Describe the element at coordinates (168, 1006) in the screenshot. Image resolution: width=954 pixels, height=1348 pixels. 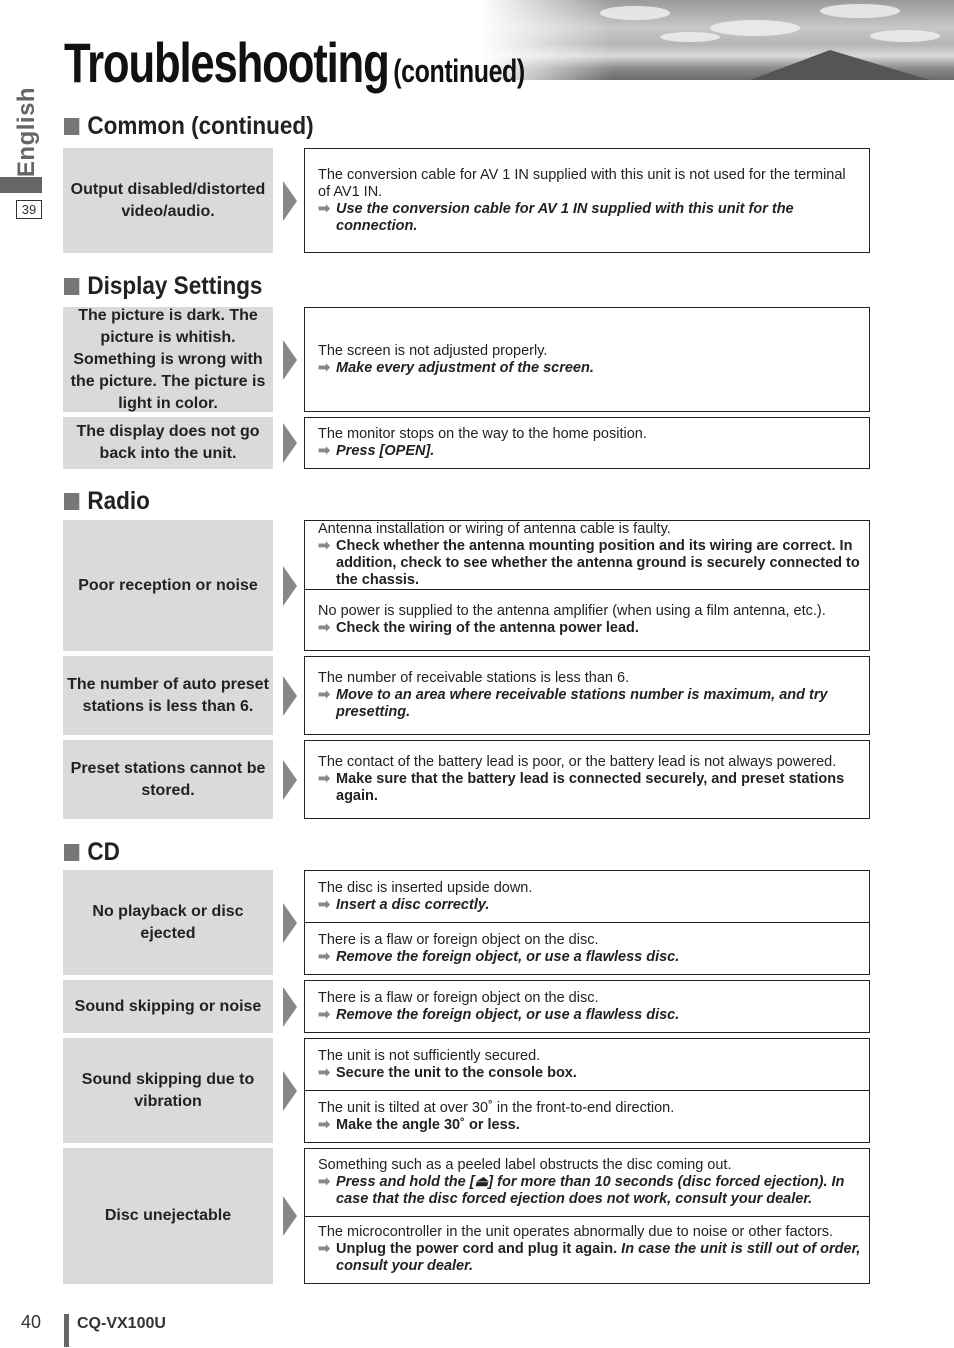
I see `problem-label: Sound skipping or noise` at that location.